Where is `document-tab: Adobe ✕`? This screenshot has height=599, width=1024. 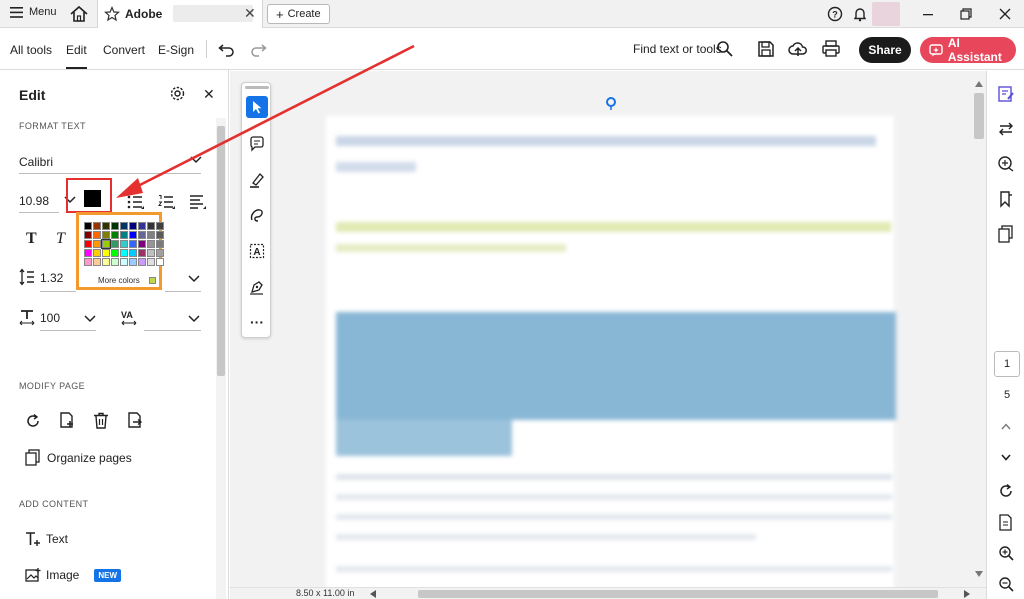 document-tab: Adobe ✕ is located at coordinates (180, 14).